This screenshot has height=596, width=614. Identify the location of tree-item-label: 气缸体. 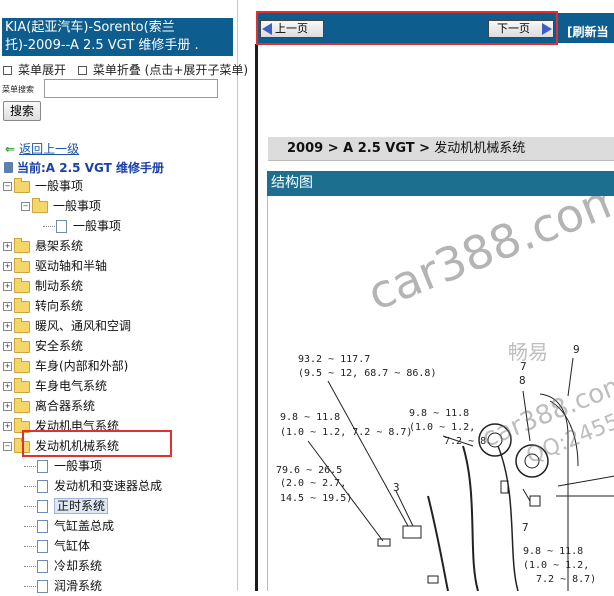
(72, 546).